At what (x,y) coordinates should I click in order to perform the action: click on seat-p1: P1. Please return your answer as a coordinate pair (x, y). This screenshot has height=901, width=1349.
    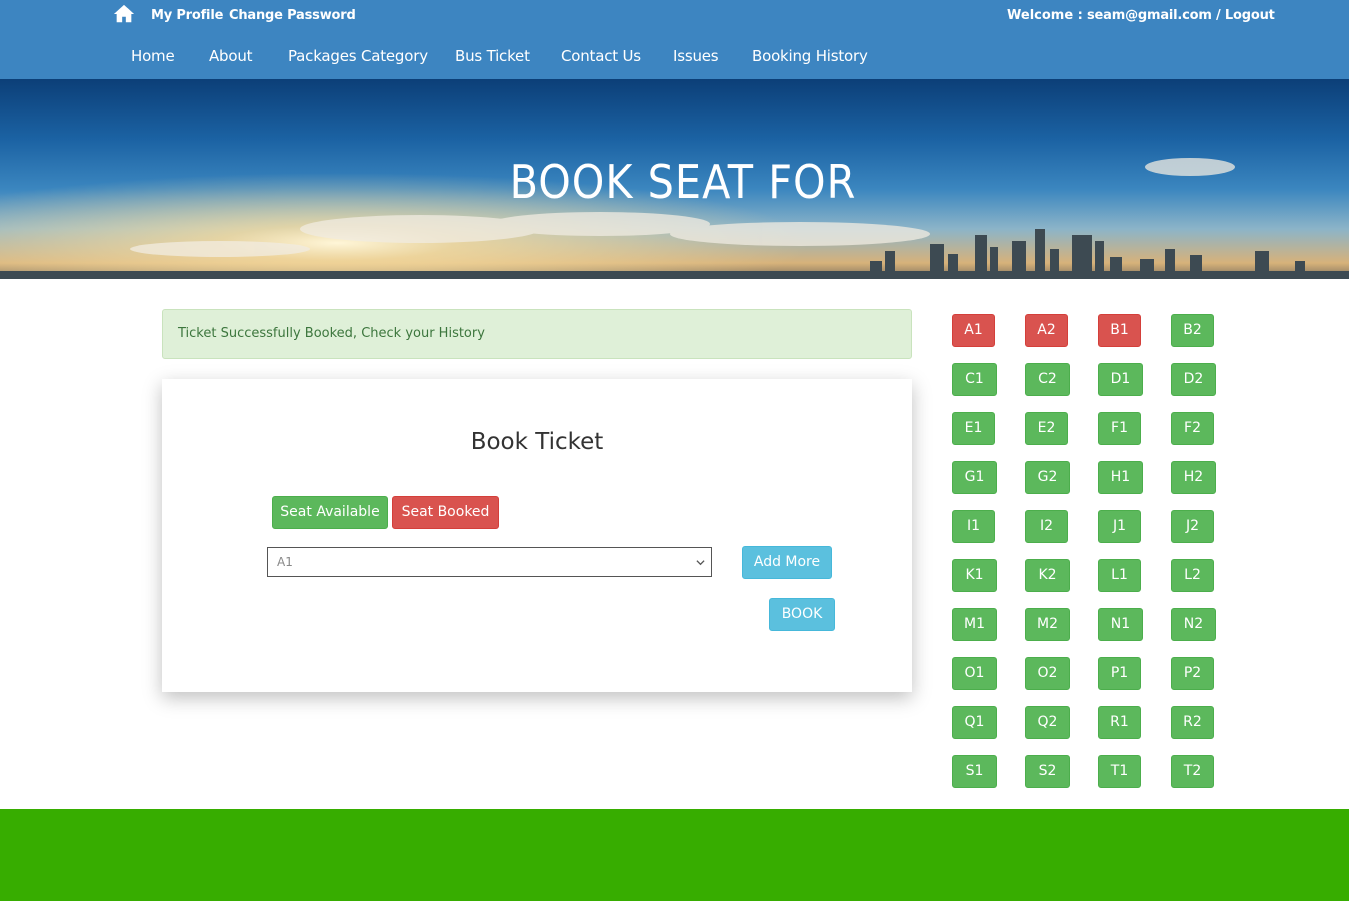
    Looking at the image, I should click on (1119, 673).